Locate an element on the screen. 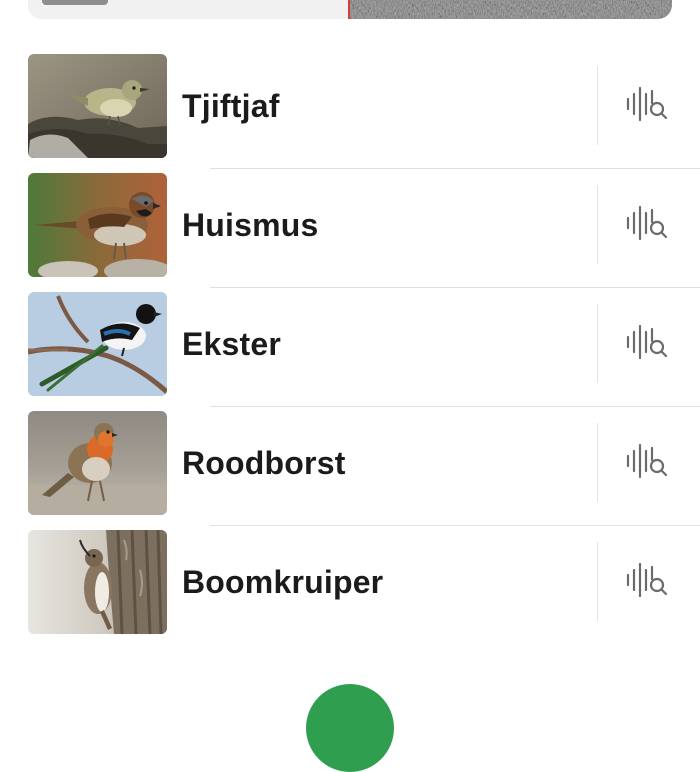 This screenshot has width=700, height=772. recording-label-chip is located at coordinates (75, 2).